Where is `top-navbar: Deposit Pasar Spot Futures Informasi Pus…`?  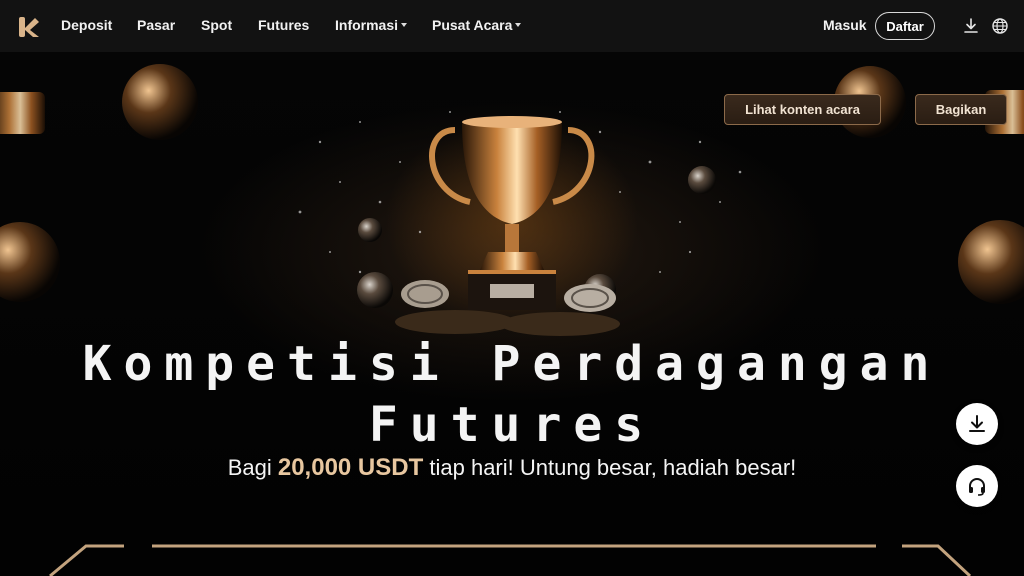
top-navbar: Deposit Pasar Spot Futures Informasi Pus… is located at coordinates (512, 26).